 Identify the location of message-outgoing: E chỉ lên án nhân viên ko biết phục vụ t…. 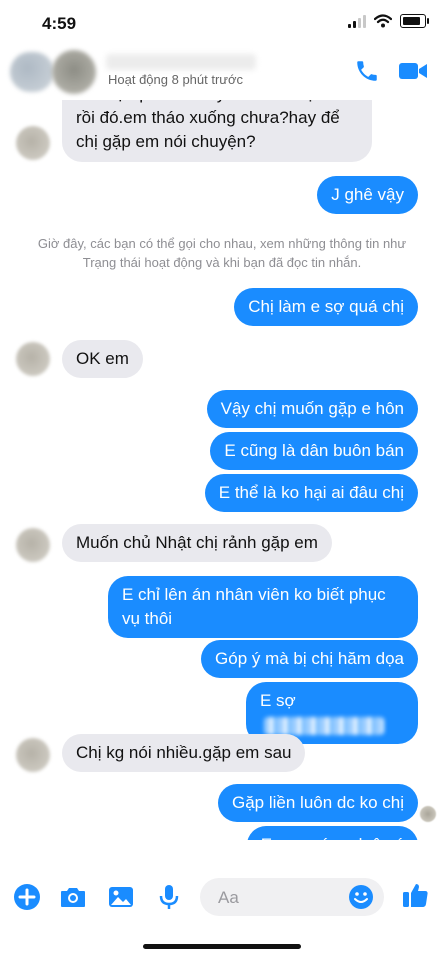
(263, 607).